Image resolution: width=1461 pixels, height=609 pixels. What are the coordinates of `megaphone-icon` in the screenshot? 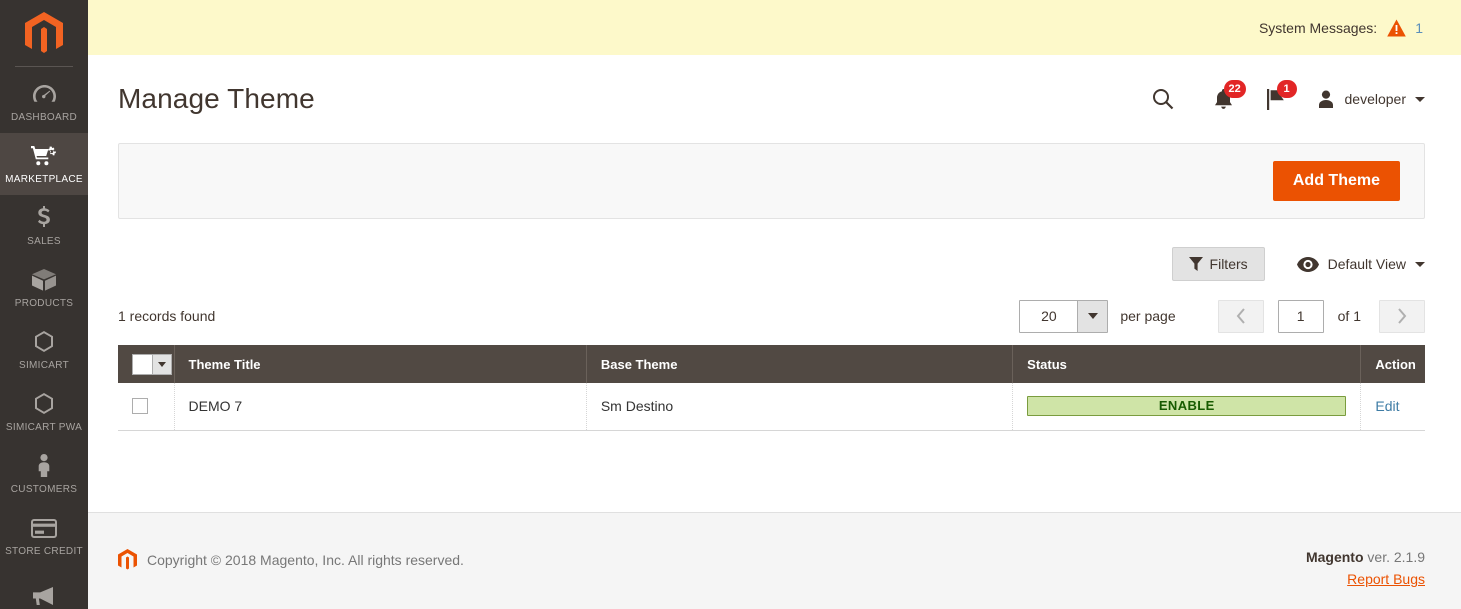 It's located at (44, 596).